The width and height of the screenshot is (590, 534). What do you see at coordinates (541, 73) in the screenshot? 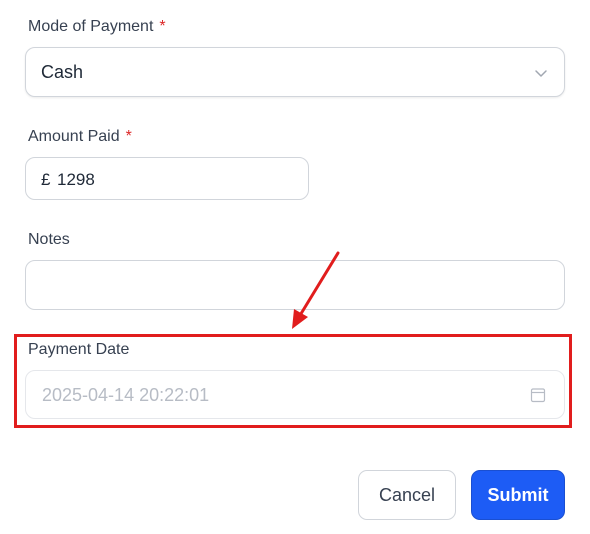
I see `chevron-down-icon` at bounding box center [541, 73].